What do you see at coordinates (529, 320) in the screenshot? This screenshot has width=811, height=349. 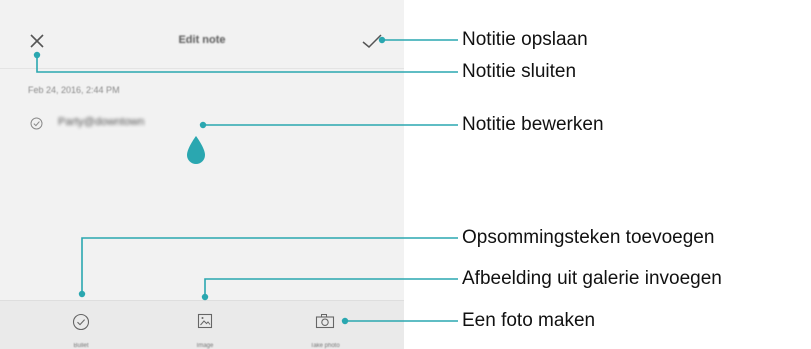 I see `callout-photo-label: Een foto maken` at bounding box center [529, 320].